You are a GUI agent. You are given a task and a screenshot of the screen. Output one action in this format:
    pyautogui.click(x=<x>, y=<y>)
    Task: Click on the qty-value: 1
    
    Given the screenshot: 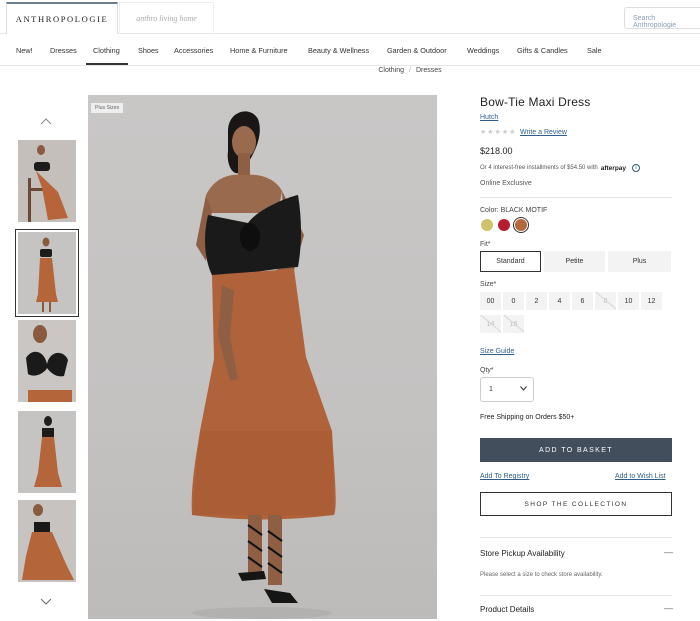 What is the action you would take?
    pyautogui.click(x=491, y=389)
    